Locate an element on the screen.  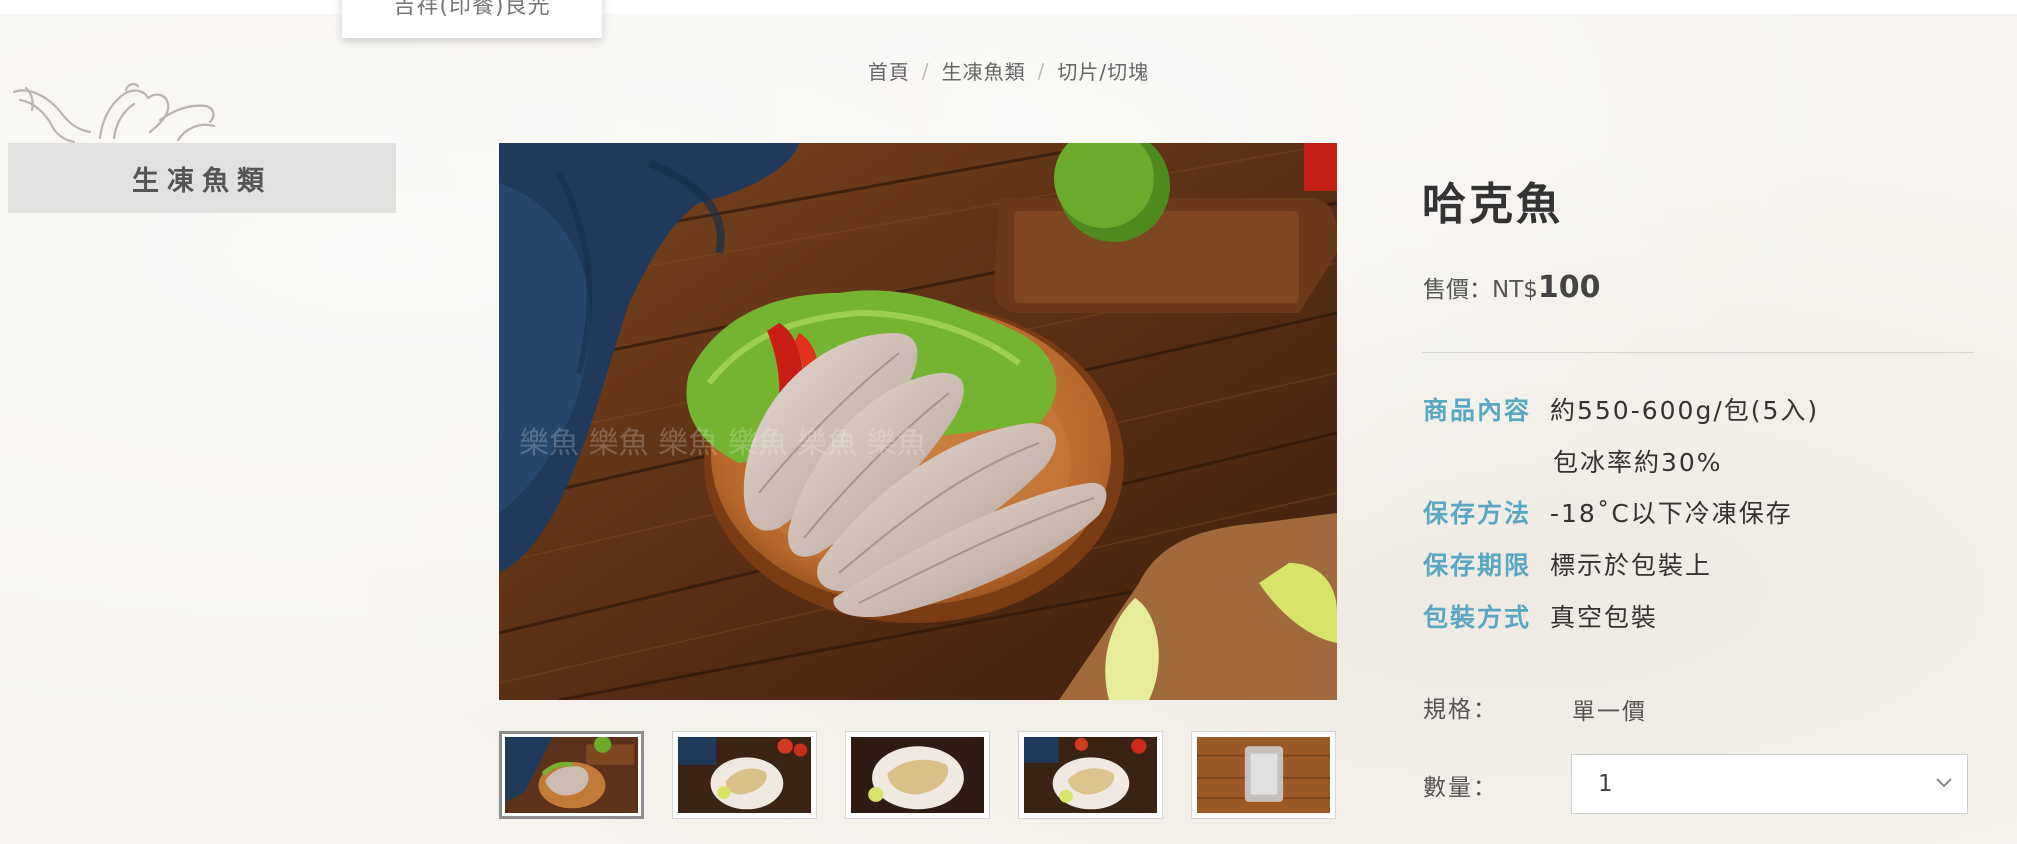
quantity-select: 1 is located at coordinates (1769, 784).